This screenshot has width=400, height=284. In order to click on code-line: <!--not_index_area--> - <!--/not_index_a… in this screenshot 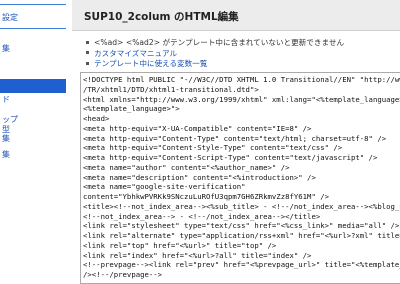, I will do `click(202, 216)`.